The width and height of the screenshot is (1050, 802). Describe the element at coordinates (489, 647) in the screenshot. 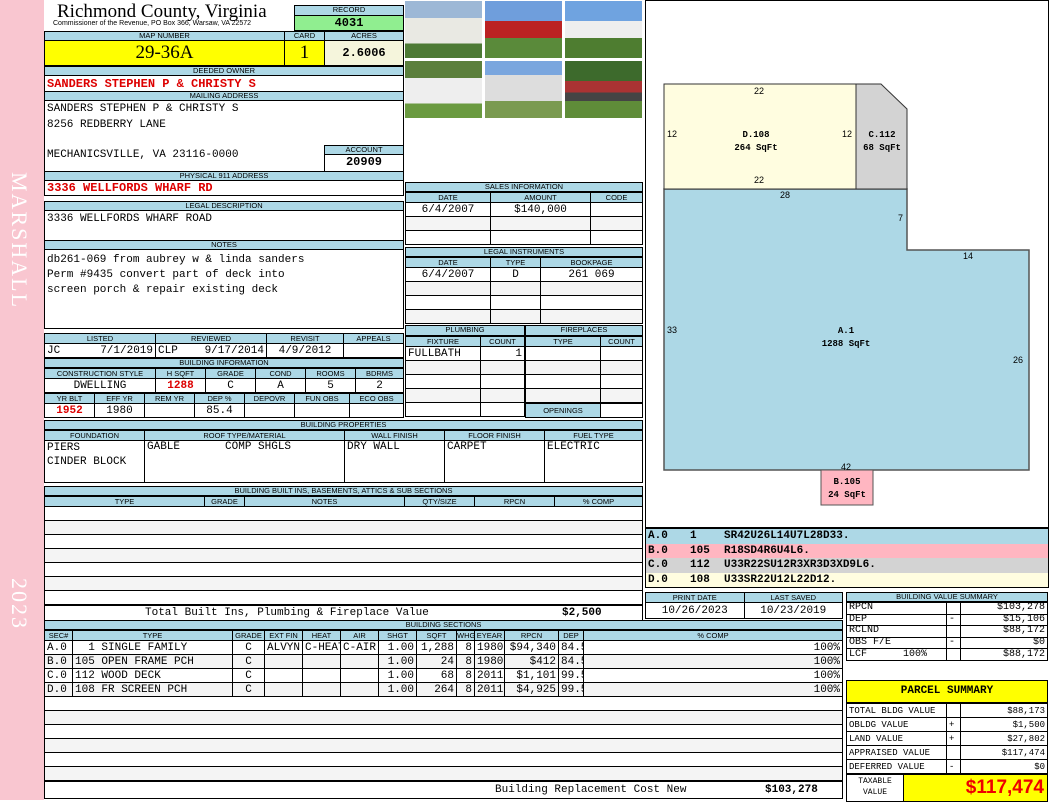

I see `section-cell: 1980` at that location.